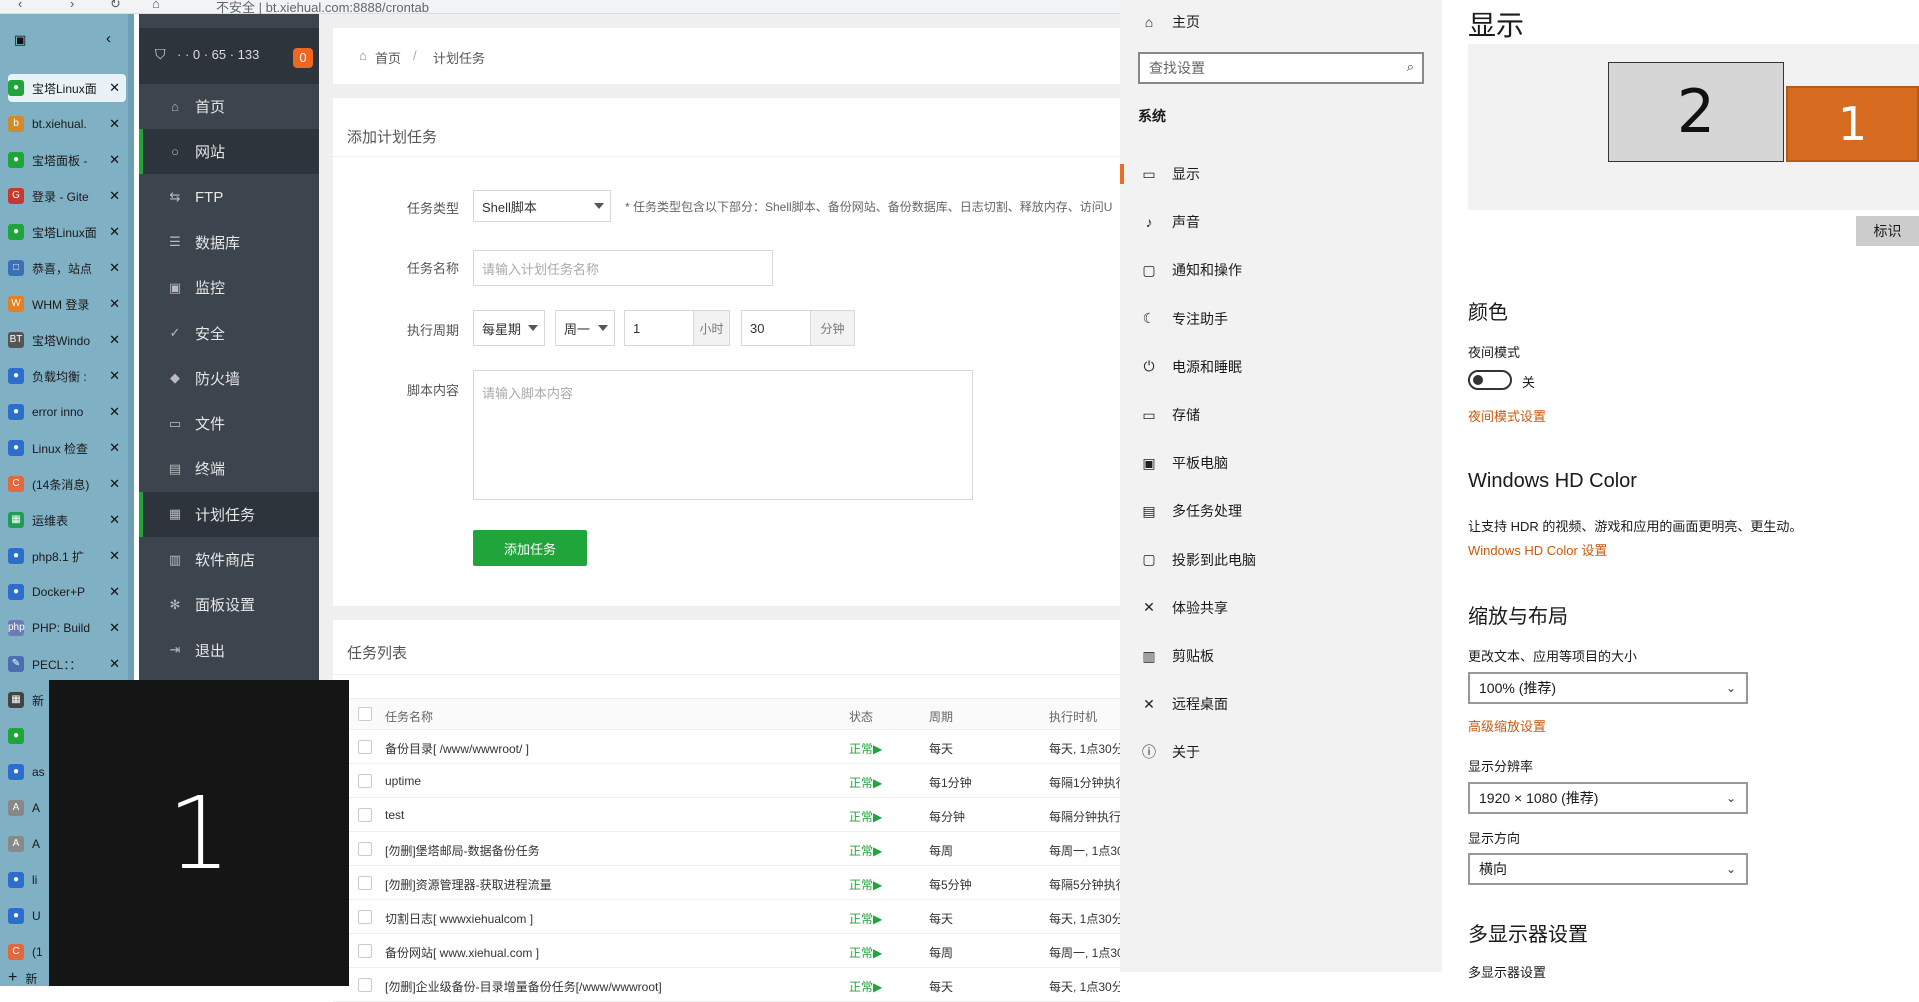 Image resolution: width=1919 pixels, height=1002 pixels. Describe the element at coordinates (509, 328) in the screenshot. I see `period-select: 每星期` at that location.